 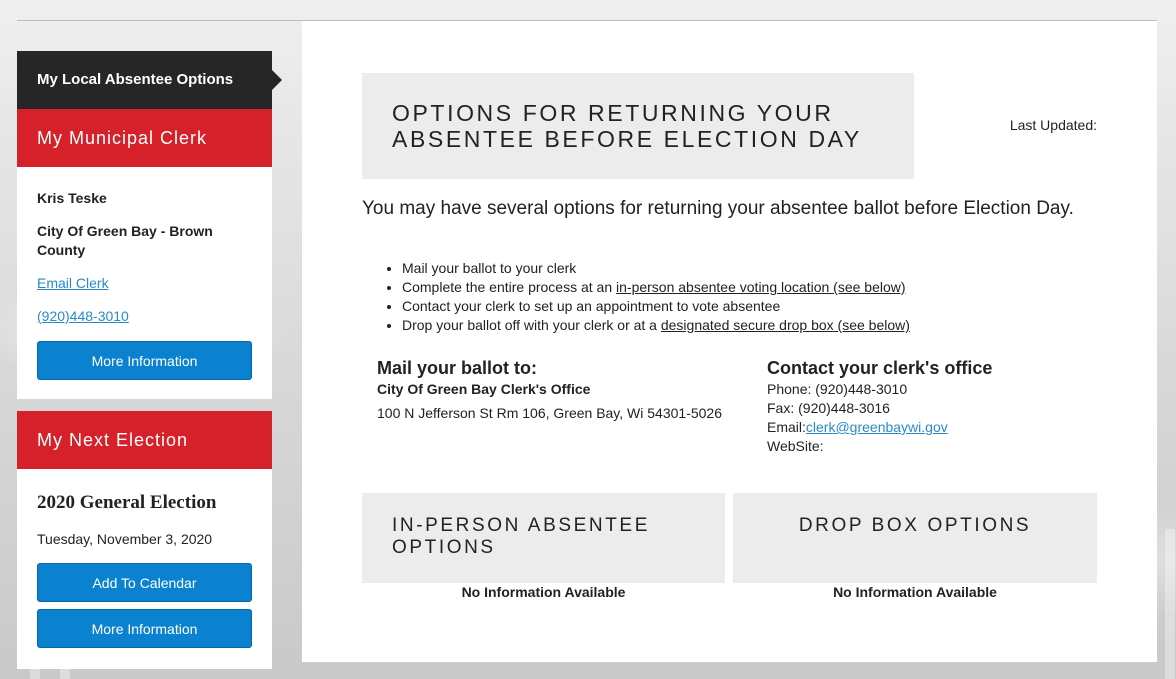 What do you see at coordinates (915, 538) in the screenshot?
I see `drop-box-options-box: DROP BOX OPTIONS` at bounding box center [915, 538].